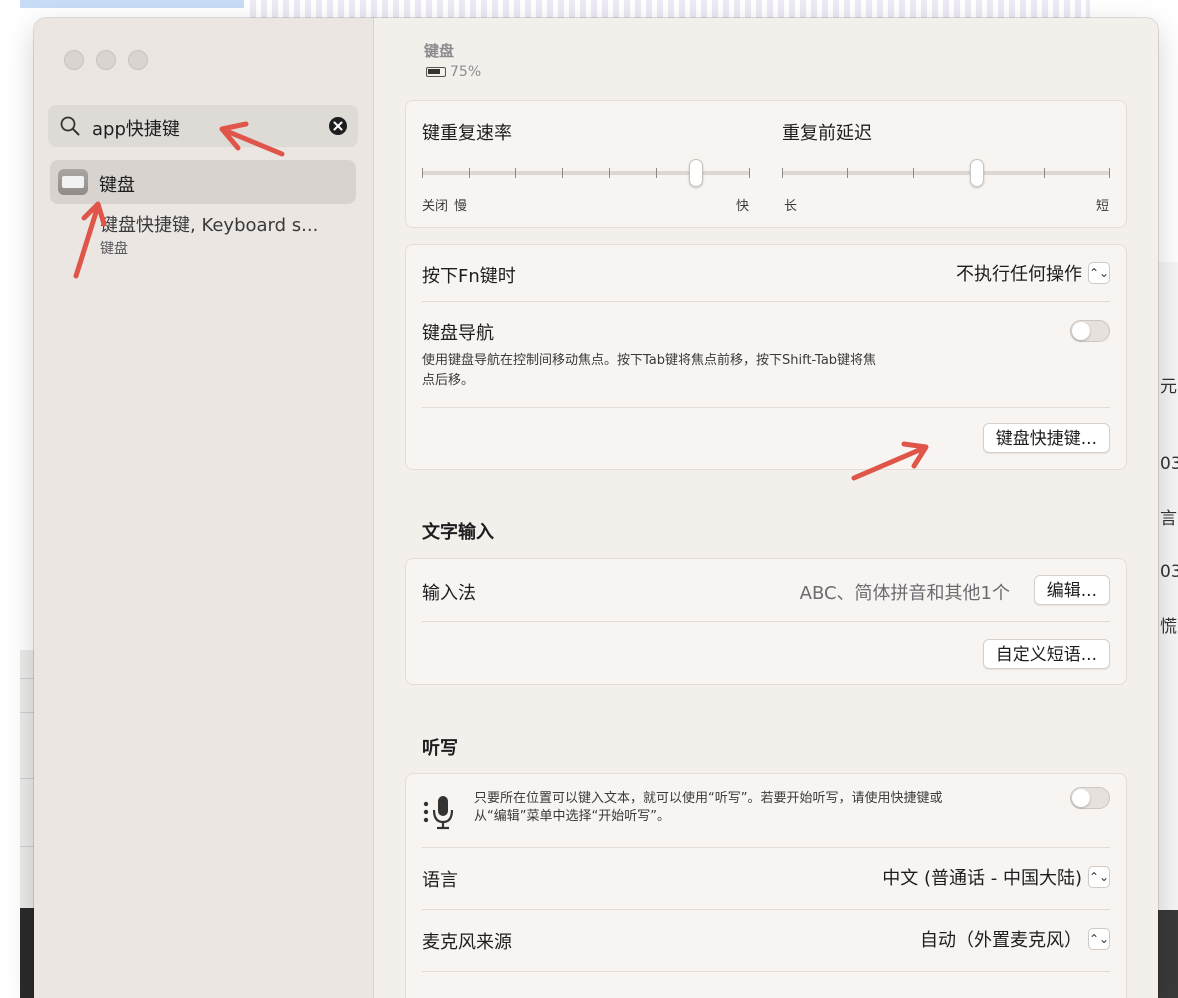 The width and height of the screenshot is (1178, 998). Describe the element at coordinates (435, 206) in the screenshot. I see `slider-min-label: 关闭` at that location.